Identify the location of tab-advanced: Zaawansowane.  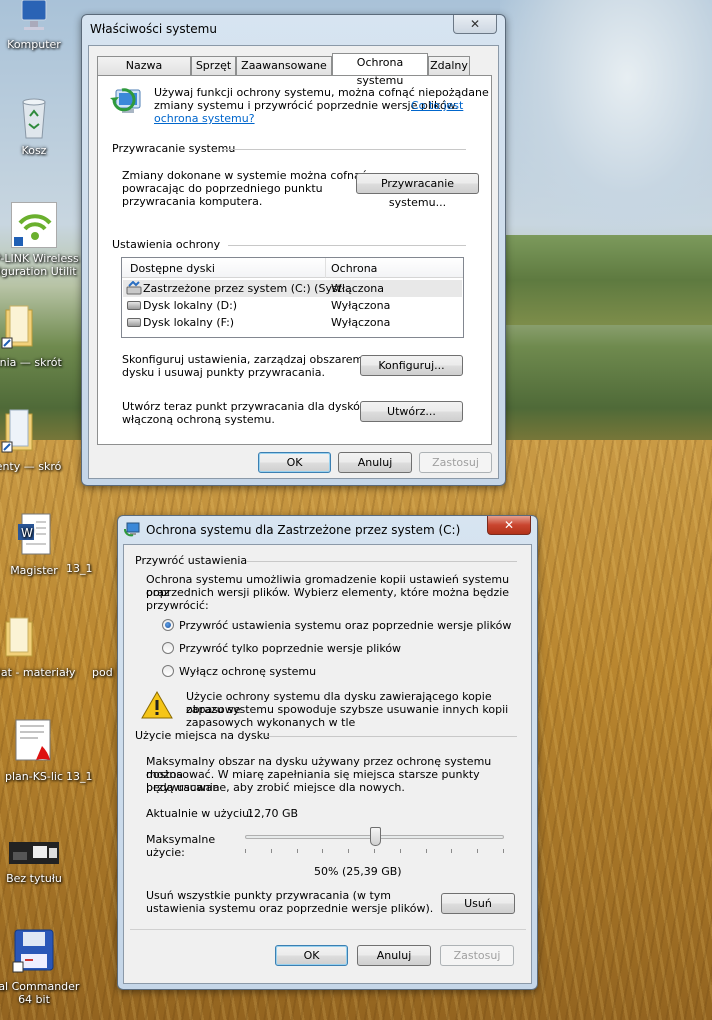
(284, 65).